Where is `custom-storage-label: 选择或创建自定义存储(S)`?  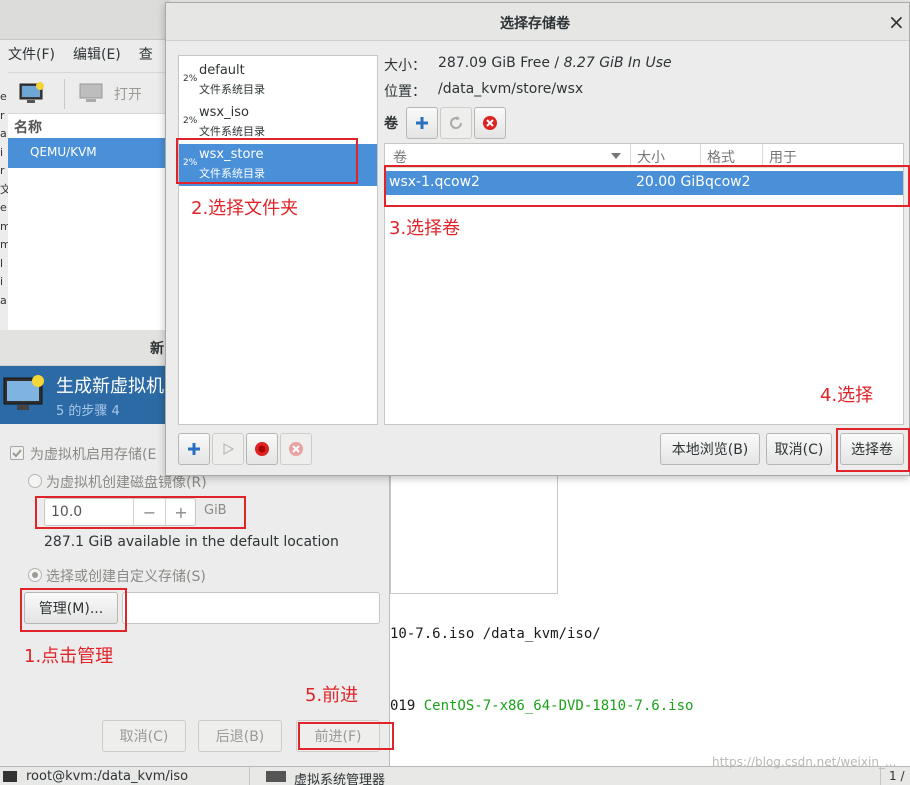
custom-storage-label: 选择或创建自定义存储(S) is located at coordinates (126, 577).